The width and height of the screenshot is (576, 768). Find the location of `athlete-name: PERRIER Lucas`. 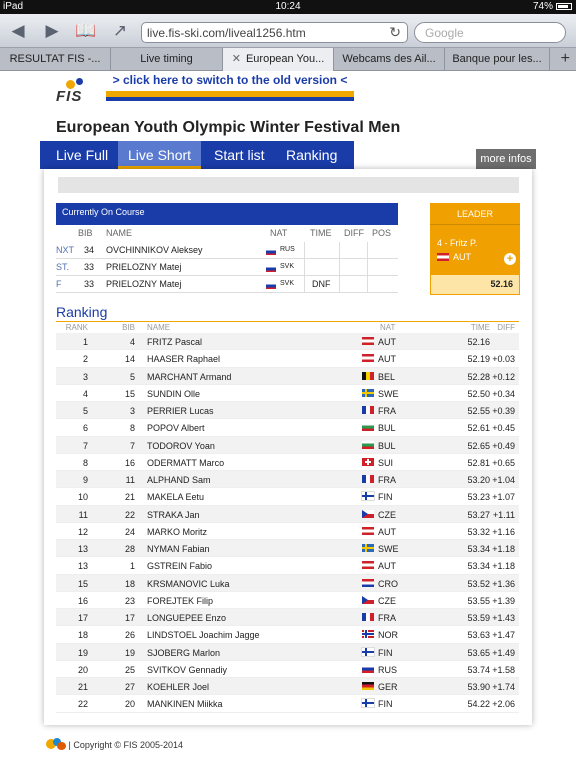

athlete-name: PERRIER Lucas is located at coordinates (180, 411).